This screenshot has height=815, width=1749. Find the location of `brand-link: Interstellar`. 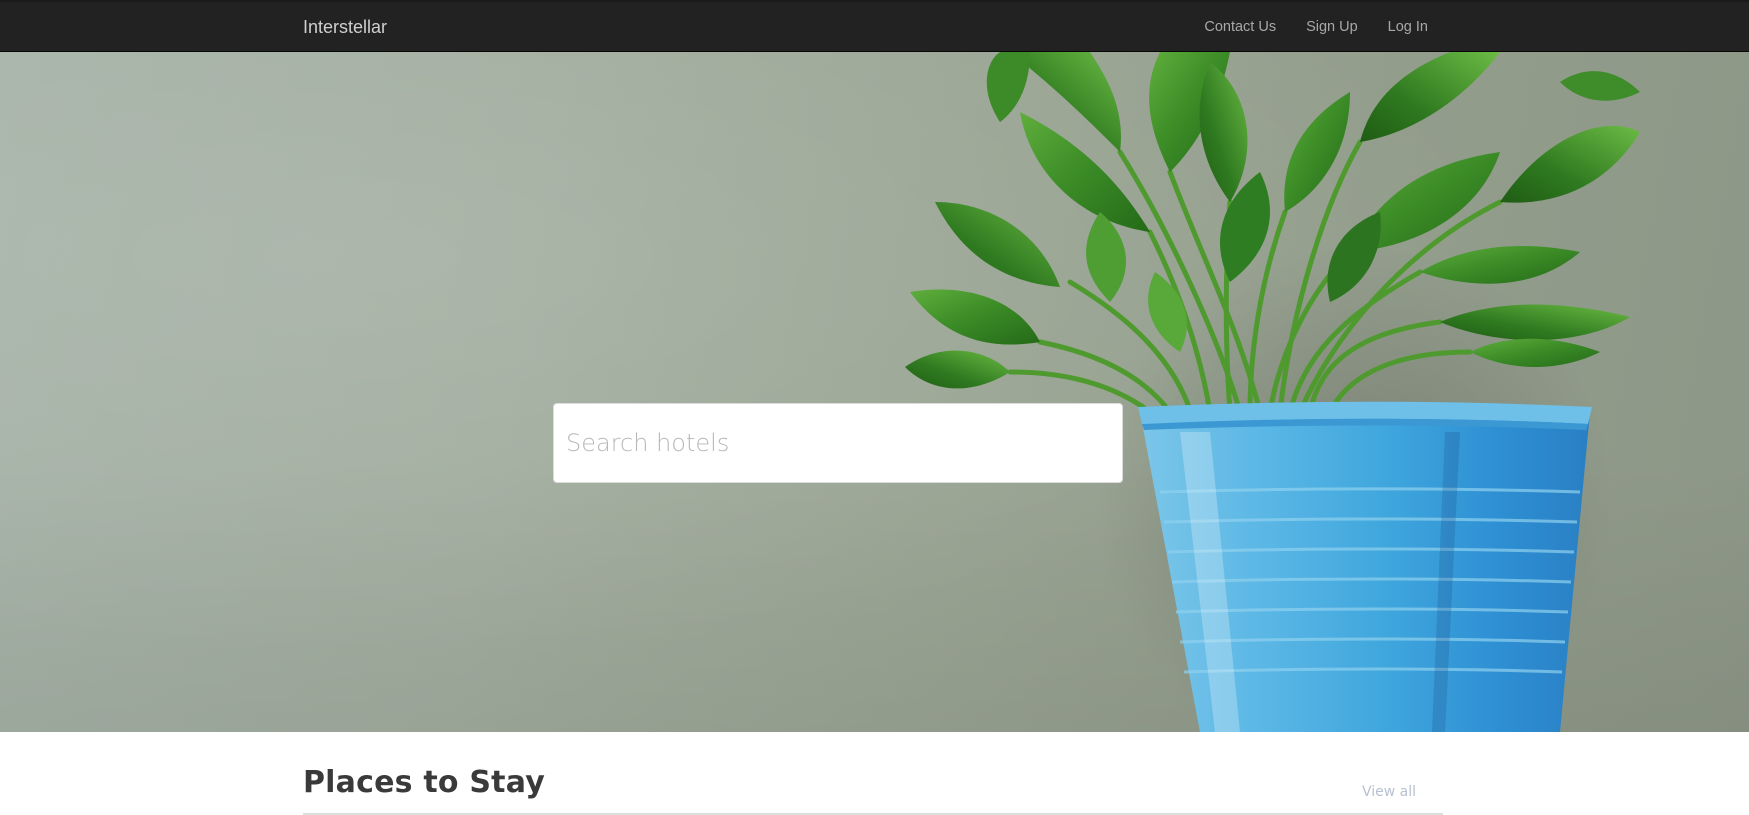

brand-link: Interstellar is located at coordinates (345, 27).